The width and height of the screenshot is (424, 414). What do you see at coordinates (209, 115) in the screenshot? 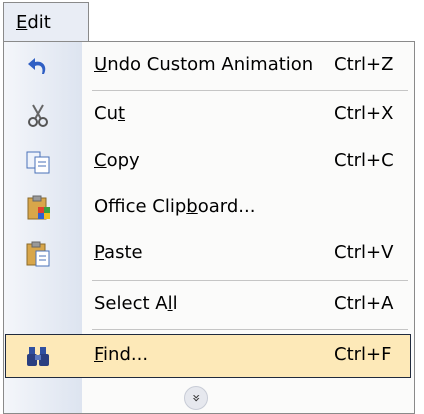
I see `menu-item-cut: Cut Ctrl+X` at bounding box center [209, 115].